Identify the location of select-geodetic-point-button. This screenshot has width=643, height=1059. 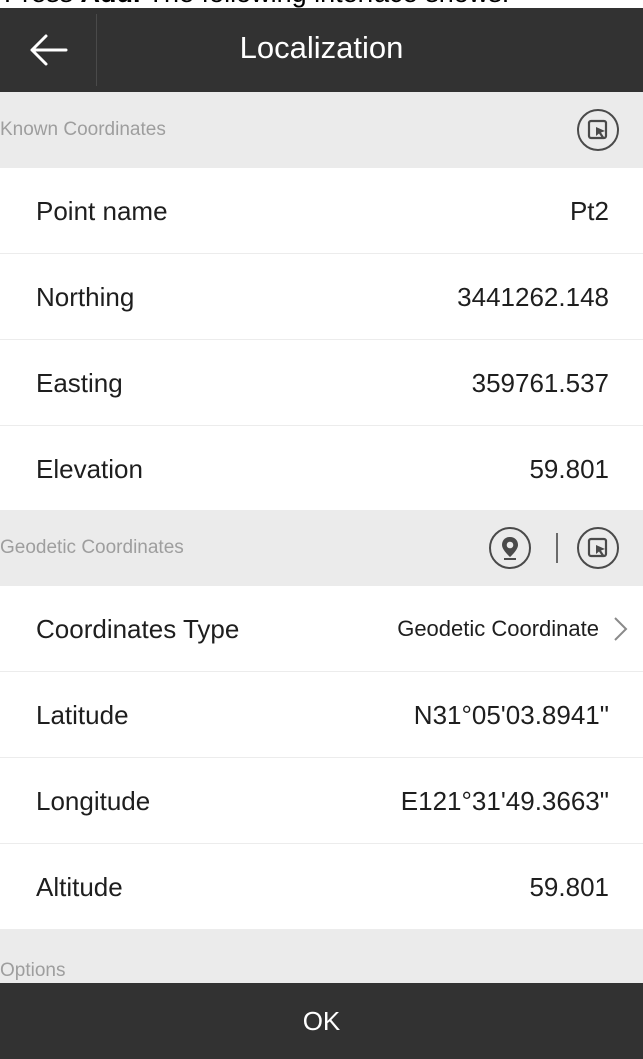
(598, 548).